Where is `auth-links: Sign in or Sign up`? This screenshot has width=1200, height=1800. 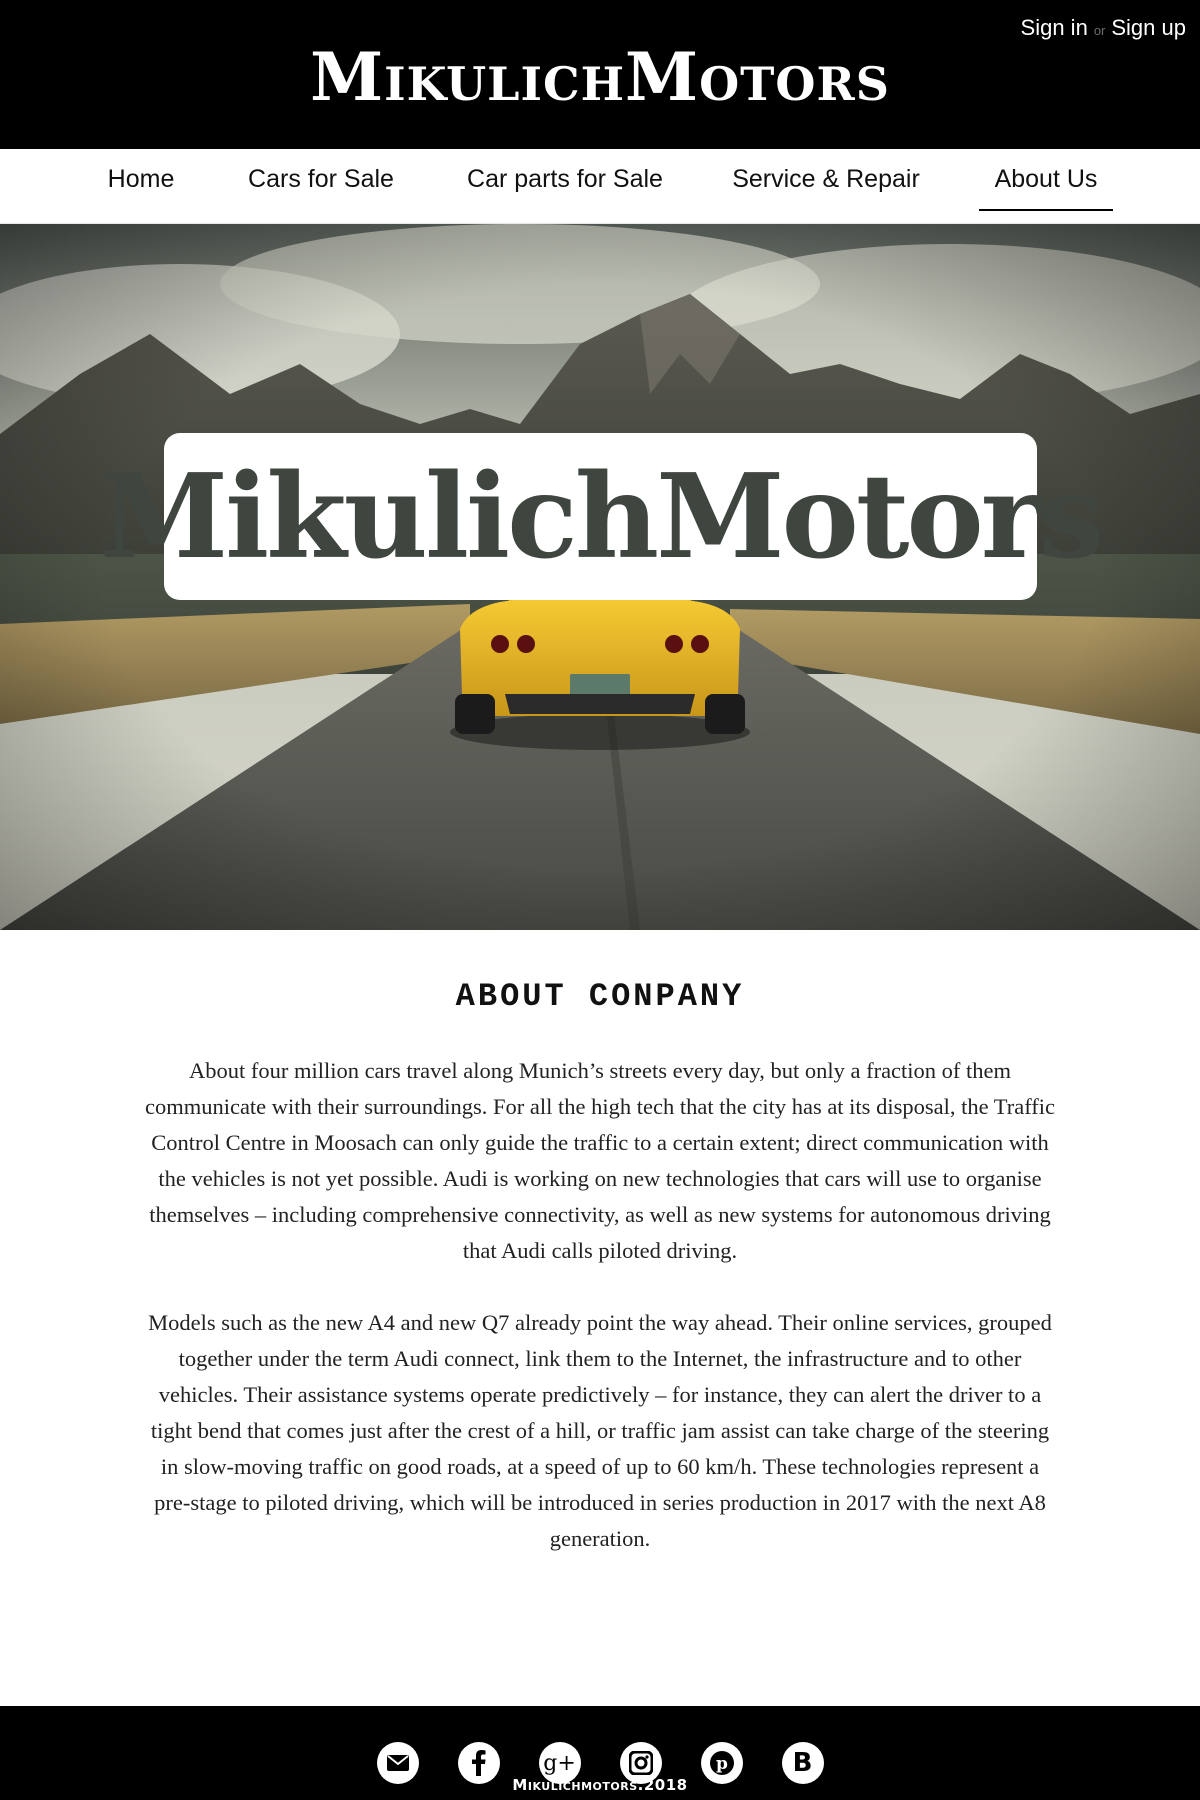 auth-links: Sign in or Sign up is located at coordinates (1103, 28).